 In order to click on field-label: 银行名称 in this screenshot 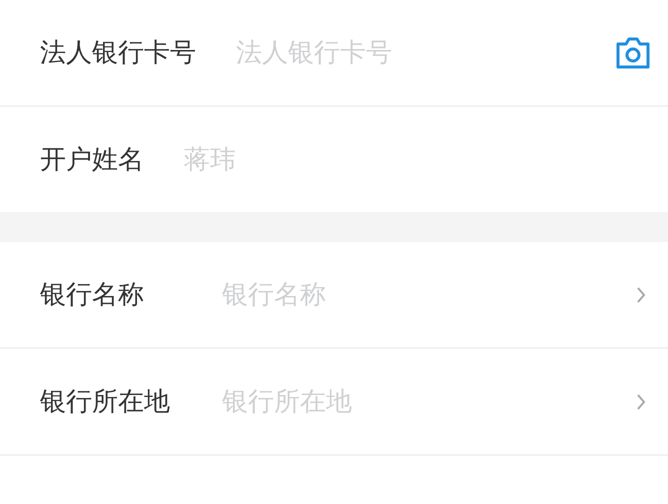, I will do `click(92, 295)`.